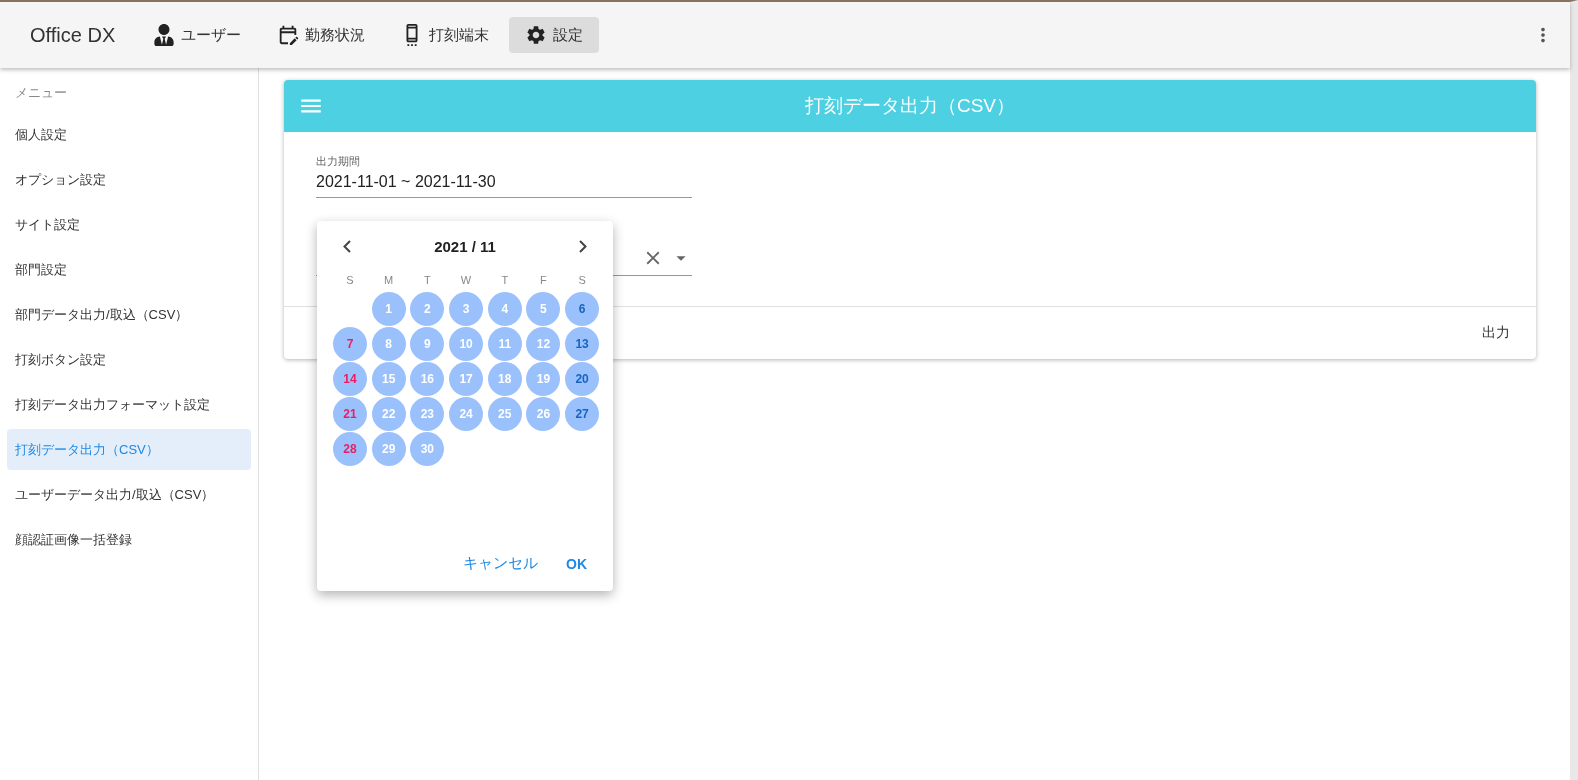  I want to click on settings-icon, so click(536, 35).